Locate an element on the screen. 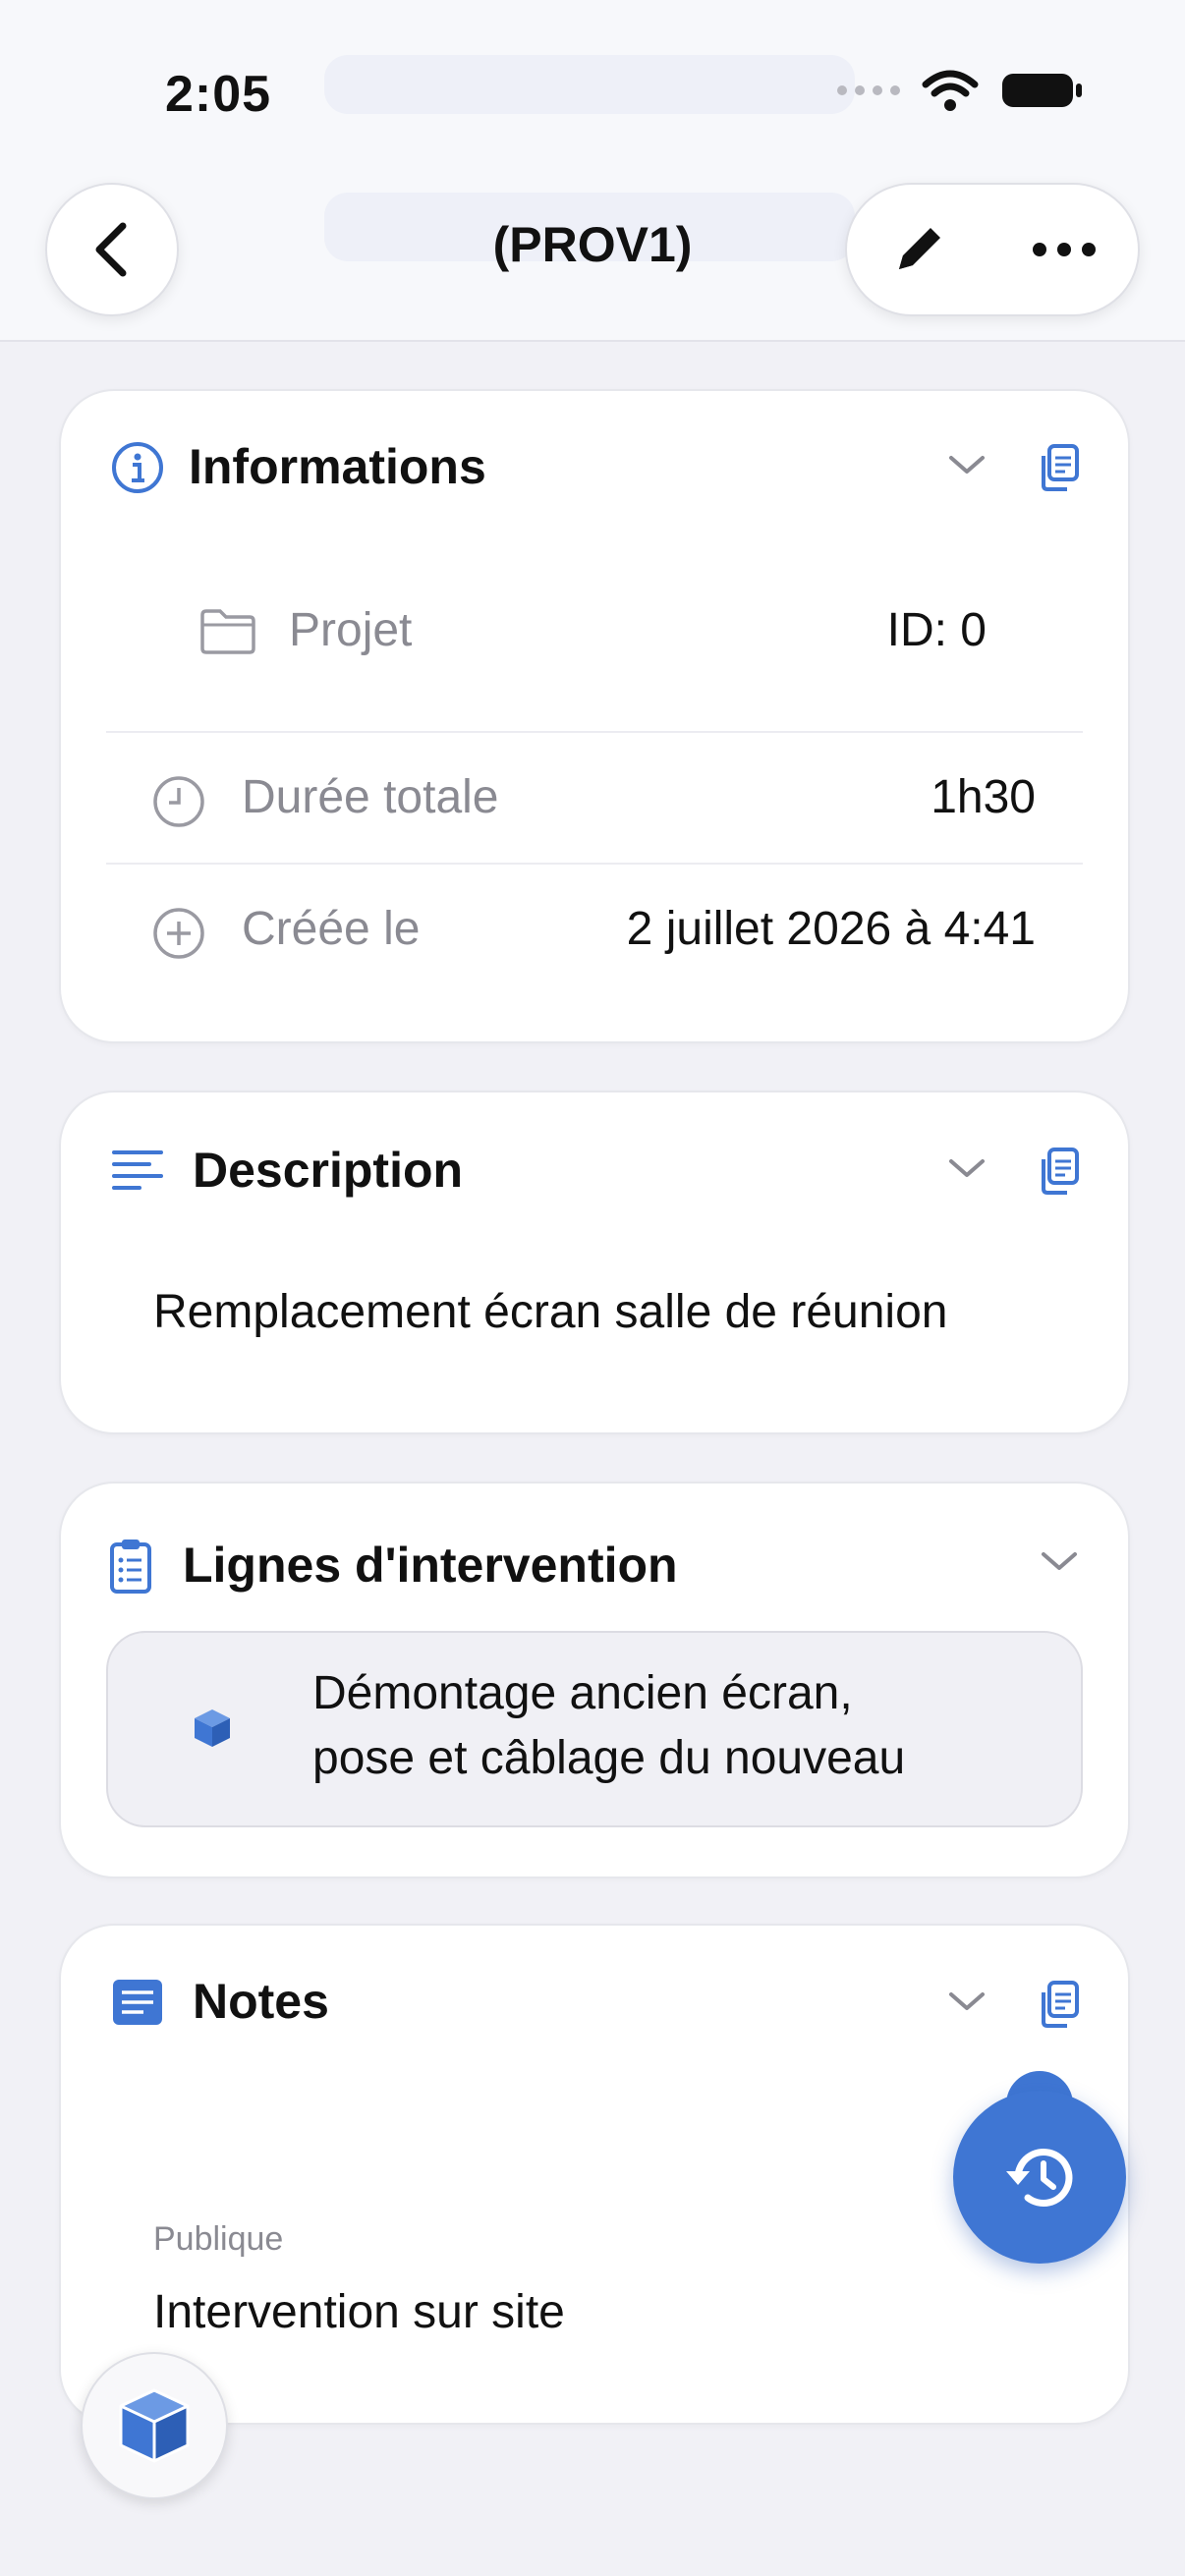 The width and height of the screenshot is (1185, 2576). battery-icon is located at coordinates (1042, 90).